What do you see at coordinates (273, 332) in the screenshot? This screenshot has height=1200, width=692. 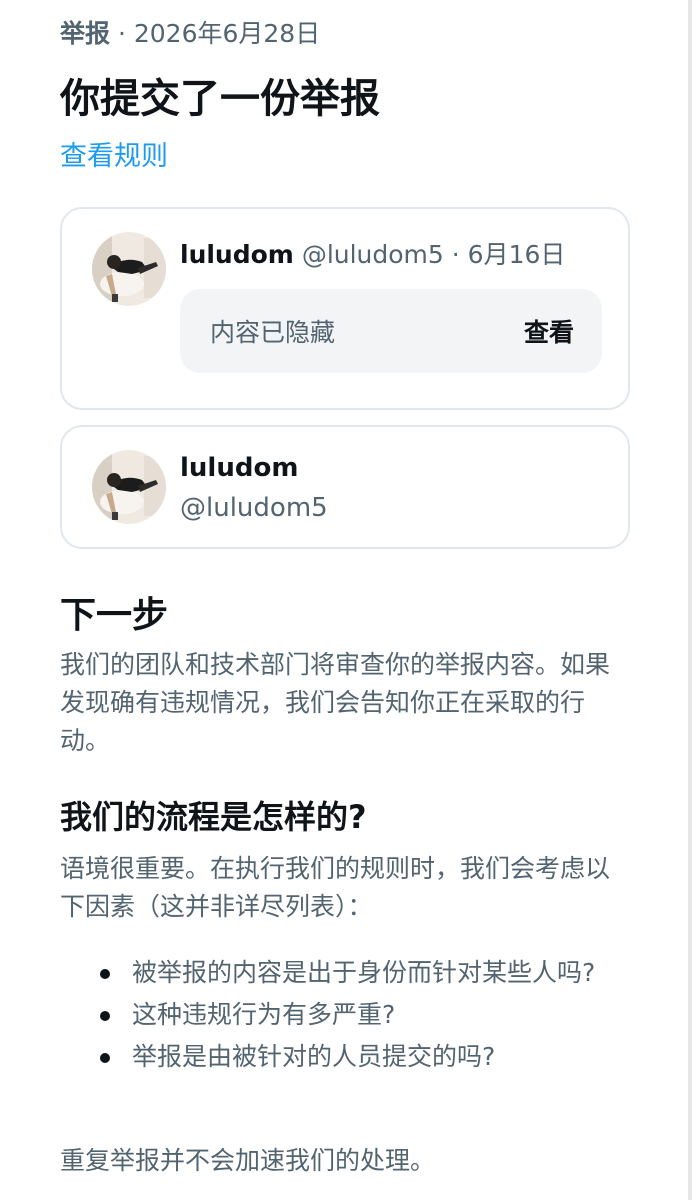 I see `hidden-content-label: 内容已隐藏` at bounding box center [273, 332].